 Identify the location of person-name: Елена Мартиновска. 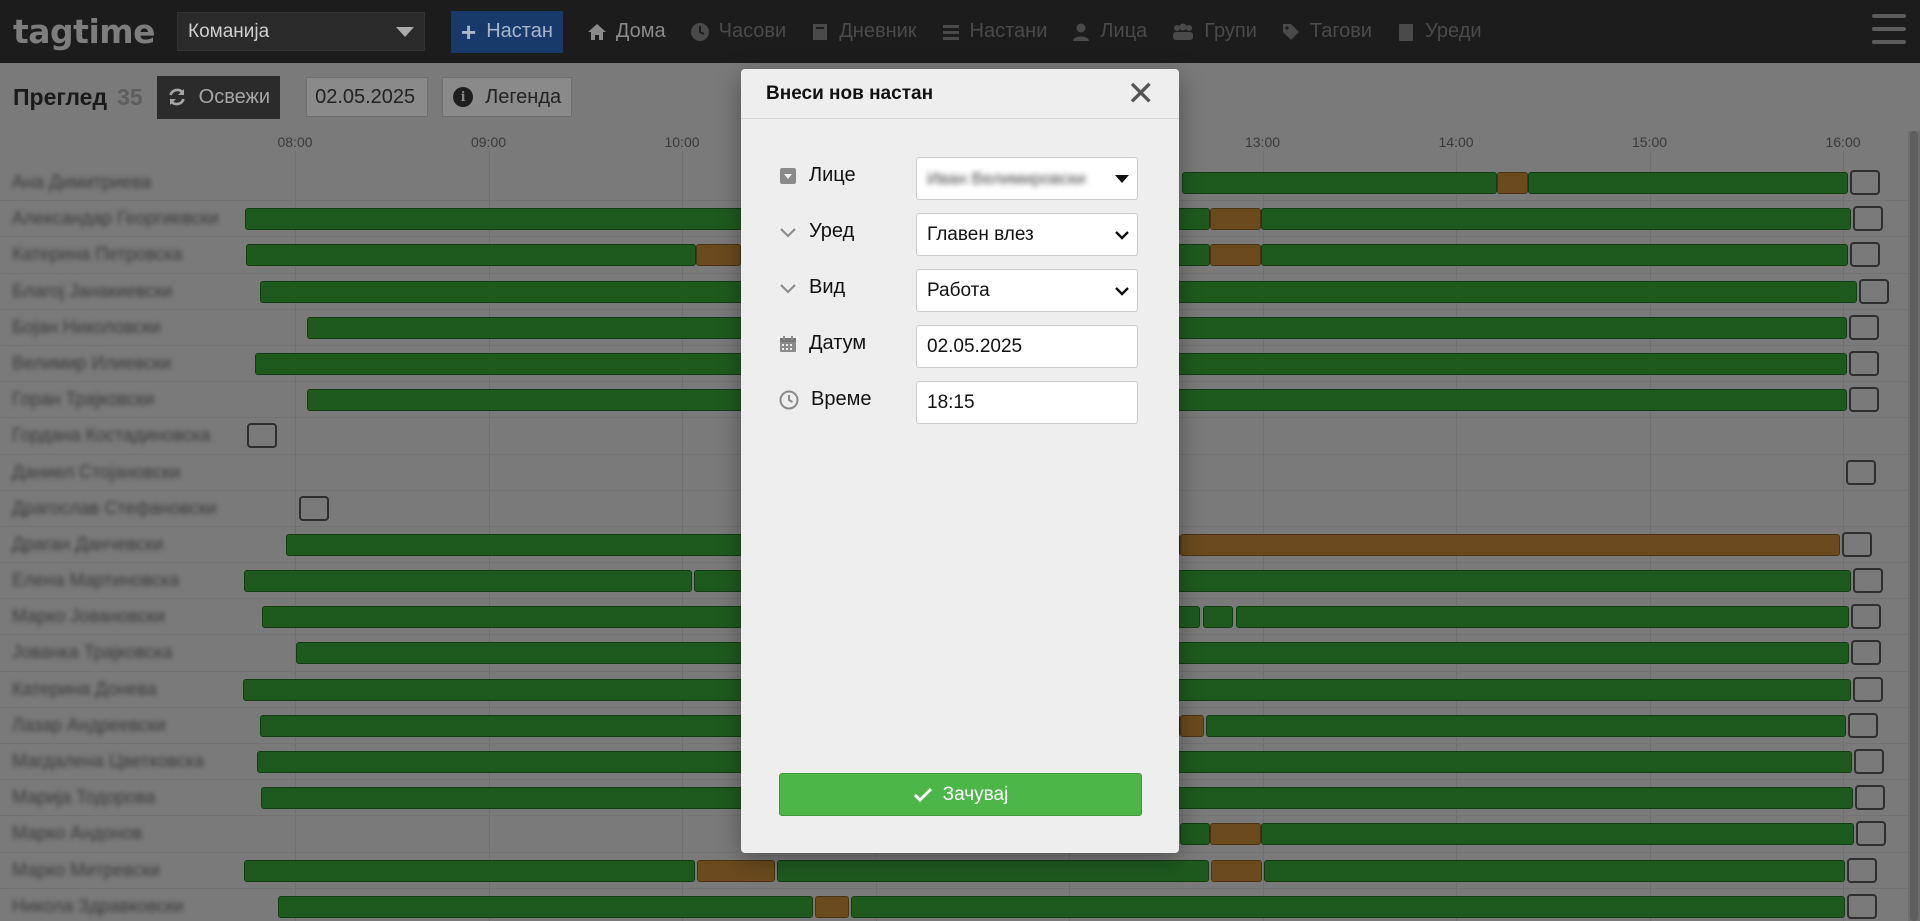
(95, 580).